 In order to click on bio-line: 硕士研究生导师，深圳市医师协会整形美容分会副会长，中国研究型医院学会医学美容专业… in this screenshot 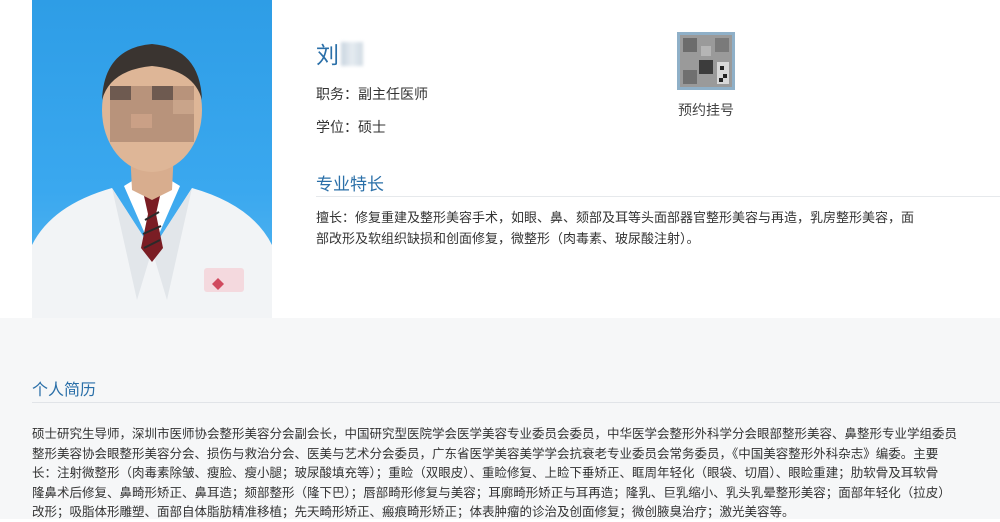, I will do `click(495, 433)`.